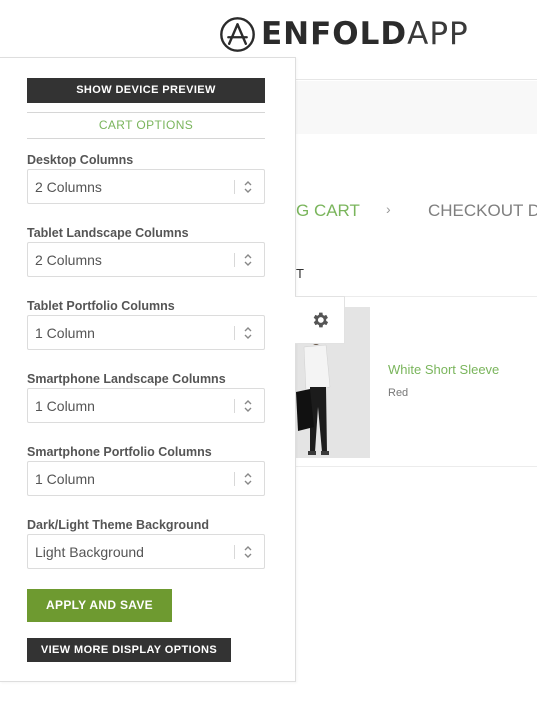 This screenshot has width=537, height=702. Describe the element at coordinates (237, 34) in the screenshot. I see `app-store-a-icon` at that location.